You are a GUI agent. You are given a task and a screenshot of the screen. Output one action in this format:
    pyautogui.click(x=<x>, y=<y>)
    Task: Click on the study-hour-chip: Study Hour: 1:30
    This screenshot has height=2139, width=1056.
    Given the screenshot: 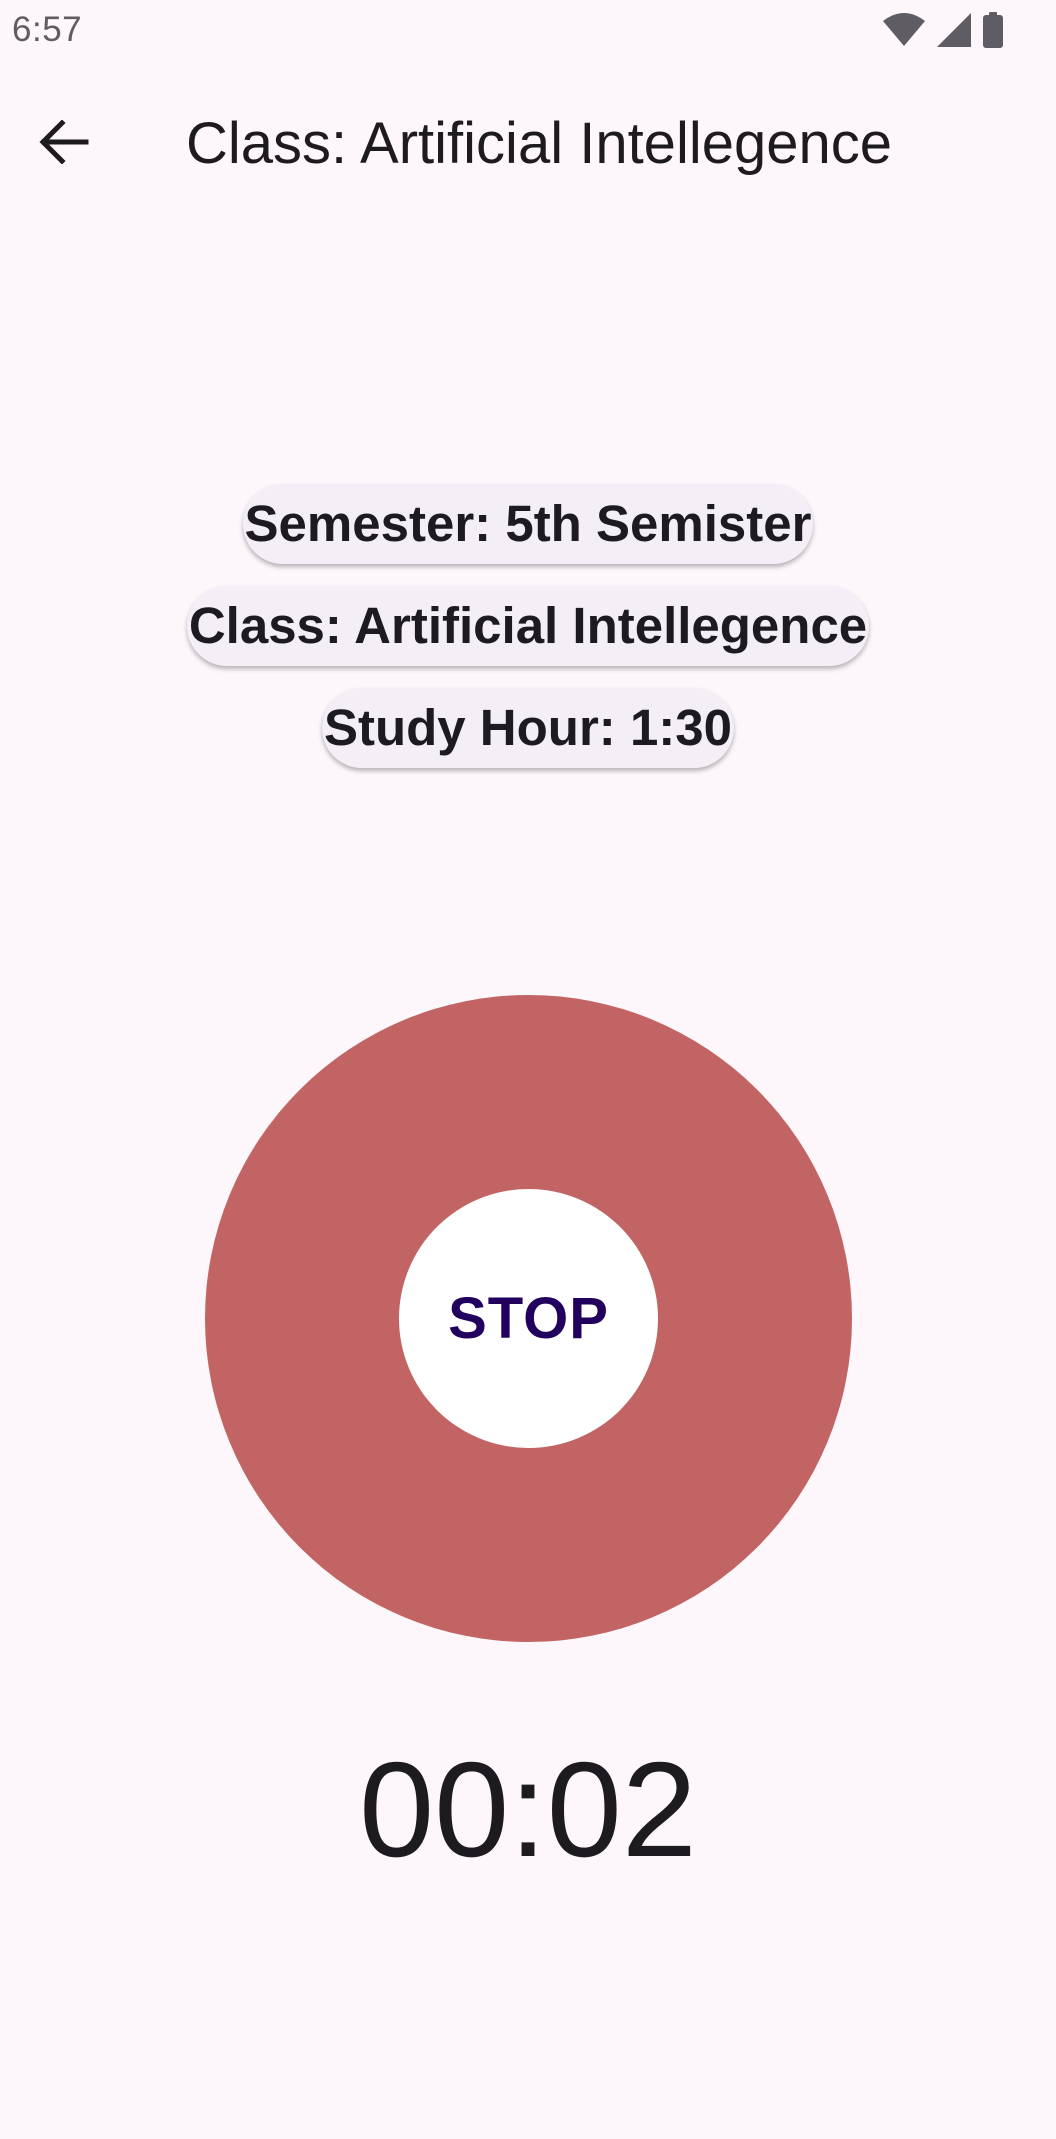 What is the action you would take?
    pyautogui.click(x=528, y=728)
    